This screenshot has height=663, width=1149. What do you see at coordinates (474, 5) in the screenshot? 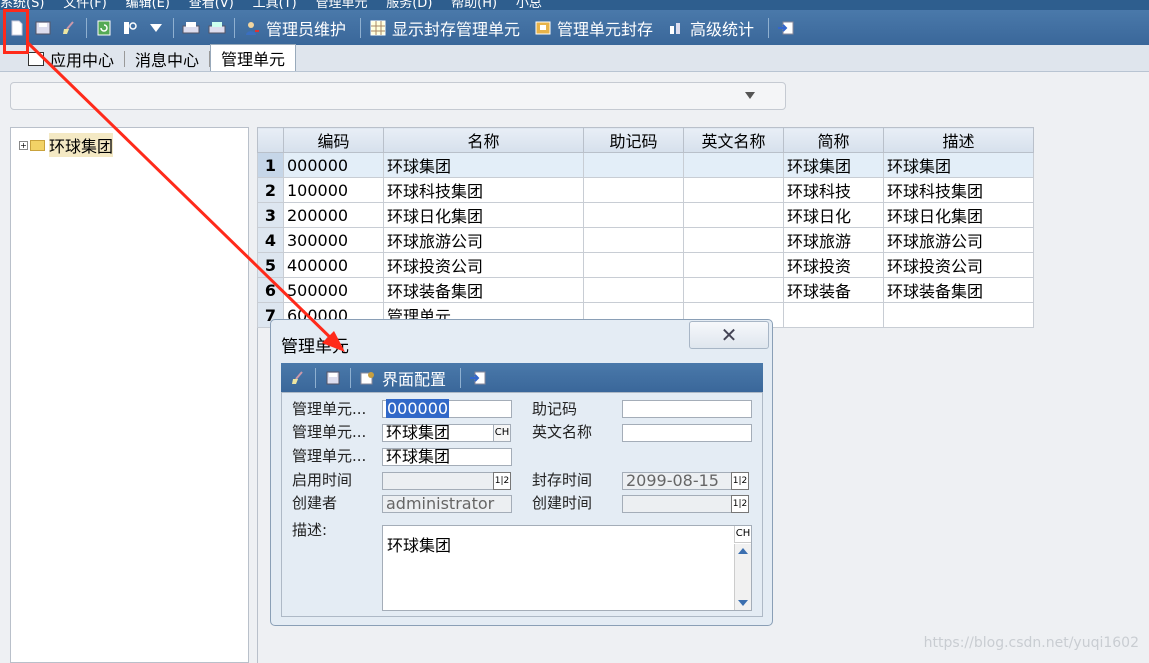
I see `menu-help: 帮助(H)` at bounding box center [474, 5].